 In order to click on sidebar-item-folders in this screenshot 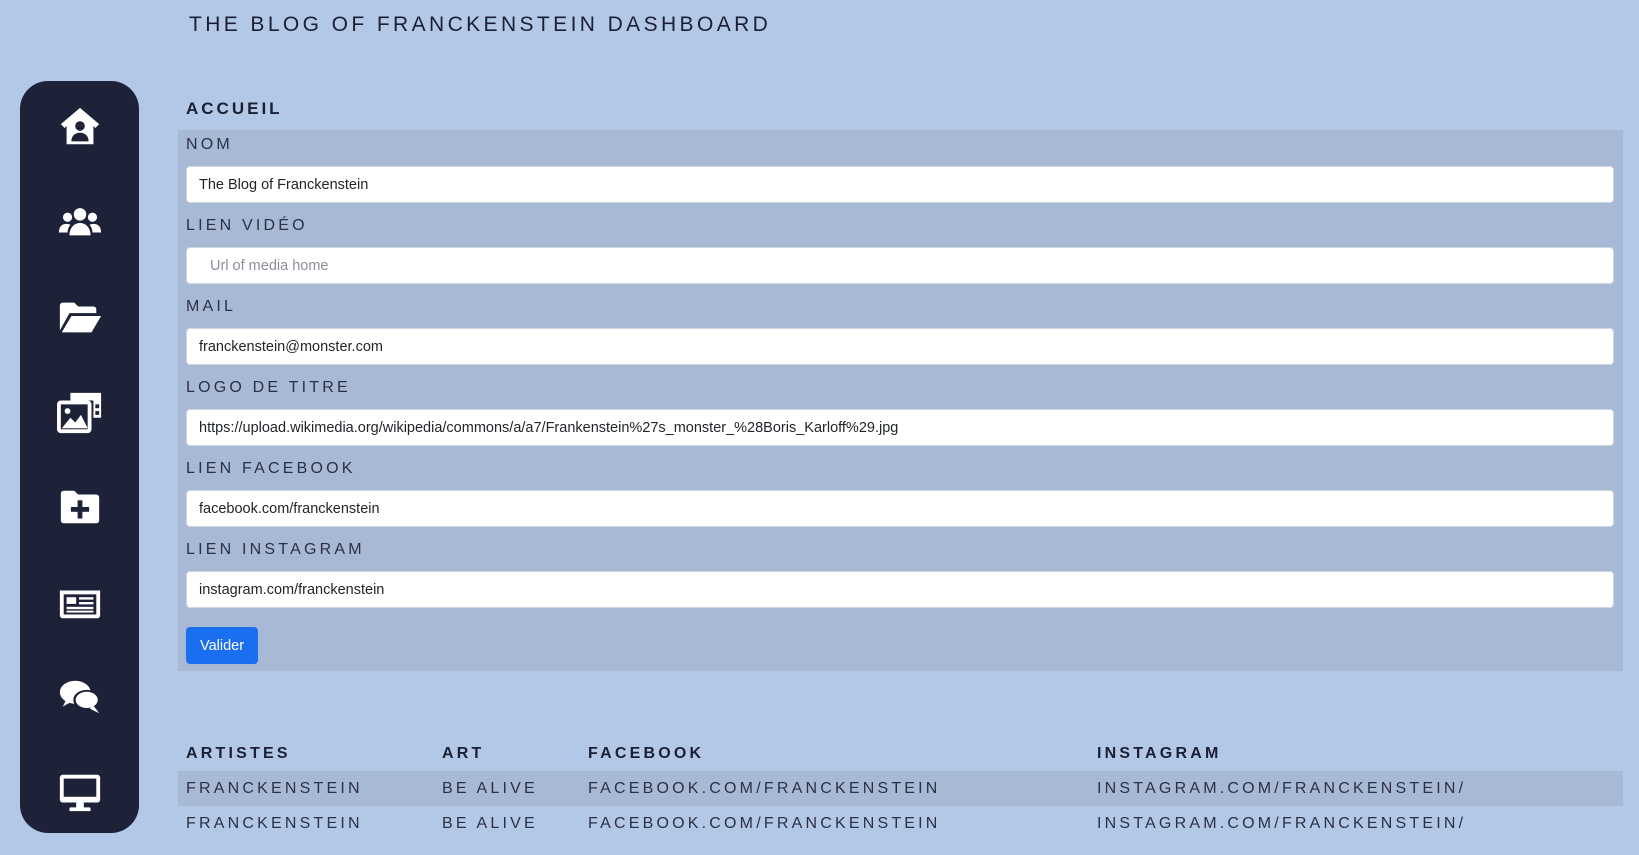, I will do `click(79, 317)`.